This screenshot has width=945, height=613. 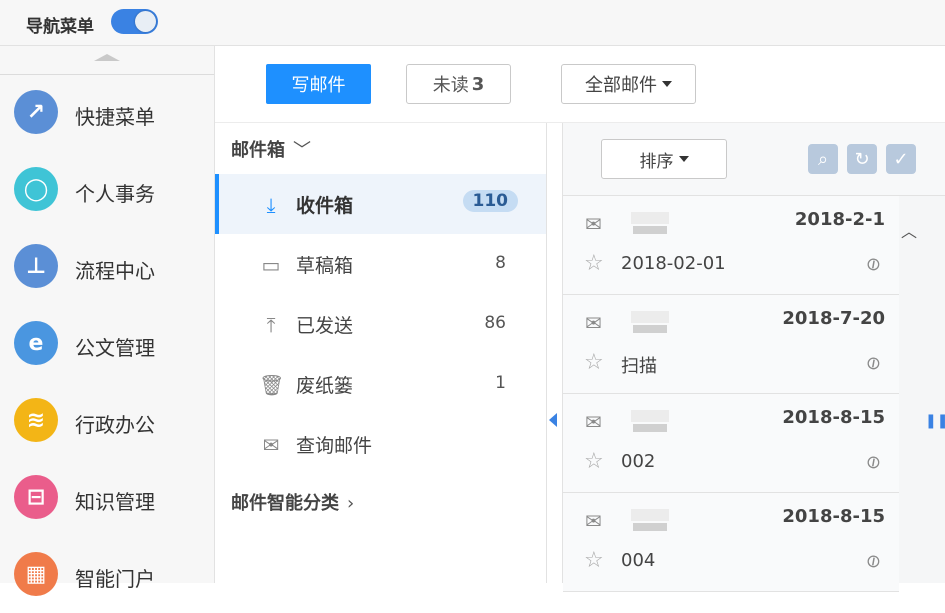 What do you see at coordinates (450, 85) in the screenshot?
I see `unread-label: 未读` at bounding box center [450, 85].